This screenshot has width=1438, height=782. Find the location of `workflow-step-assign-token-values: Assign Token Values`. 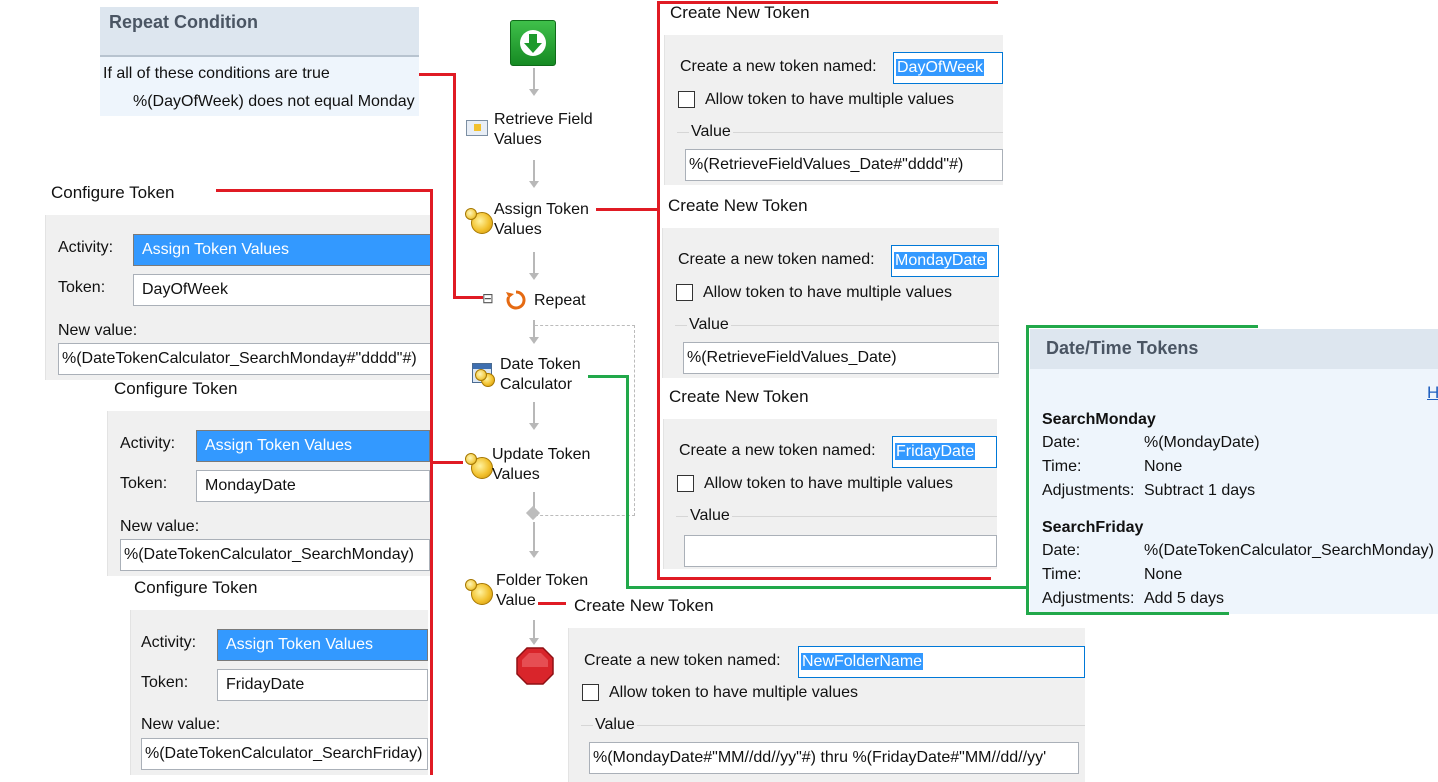

workflow-step-assign-token-values: Assign Token Values is located at coordinates (535, 222).